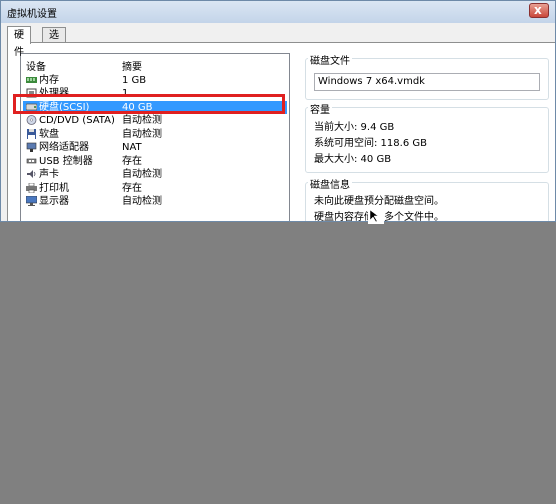  What do you see at coordinates (49, 174) in the screenshot?
I see `device-name: 声卡` at bounding box center [49, 174].